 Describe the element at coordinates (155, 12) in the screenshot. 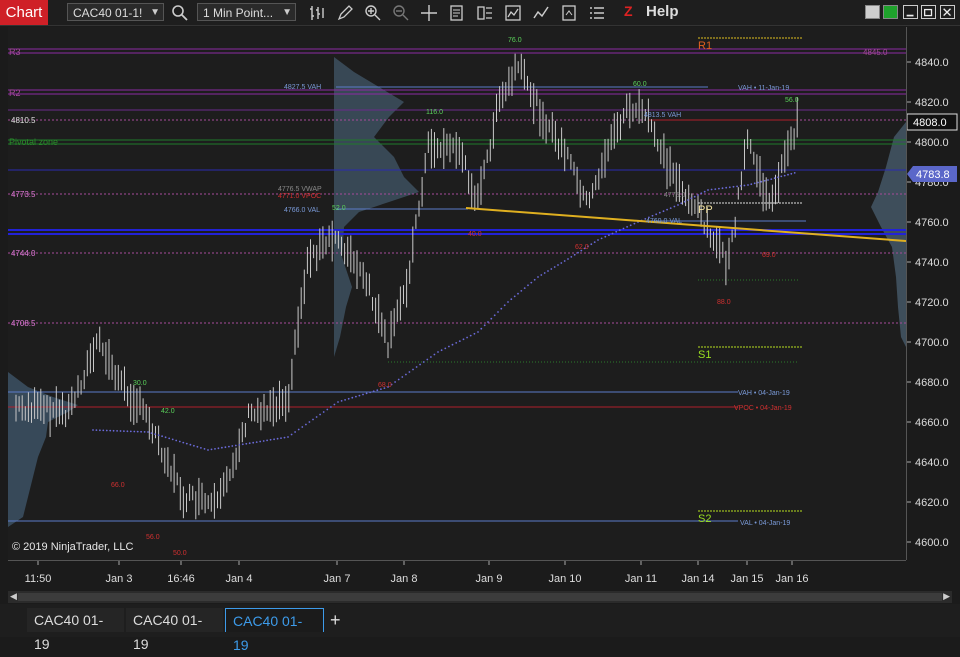

I see `chevron-down-icon: ▼` at that location.